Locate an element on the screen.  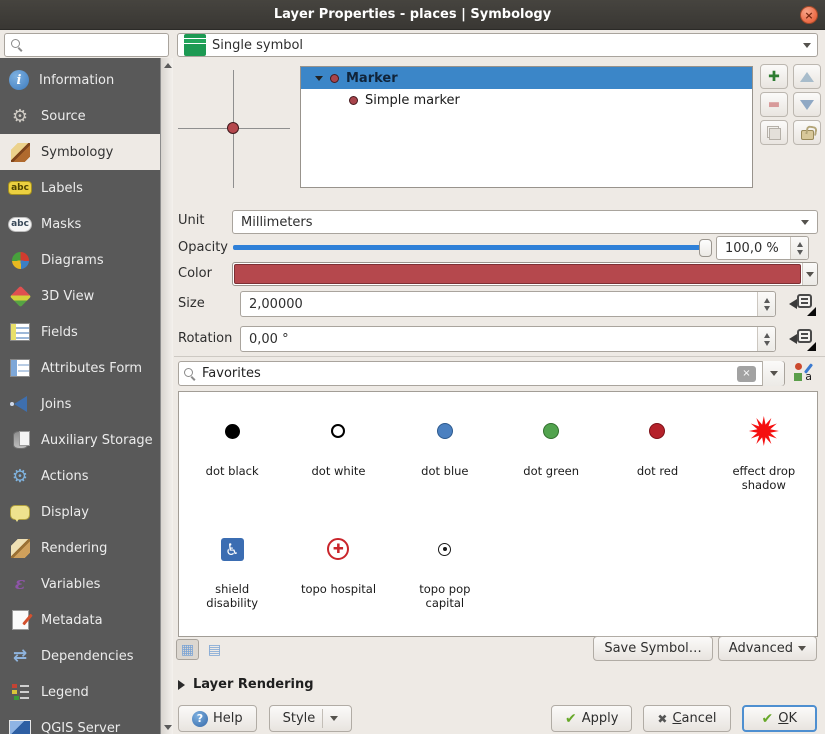
cancel-button: ✖ Cancel is located at coordinates (687, 718).